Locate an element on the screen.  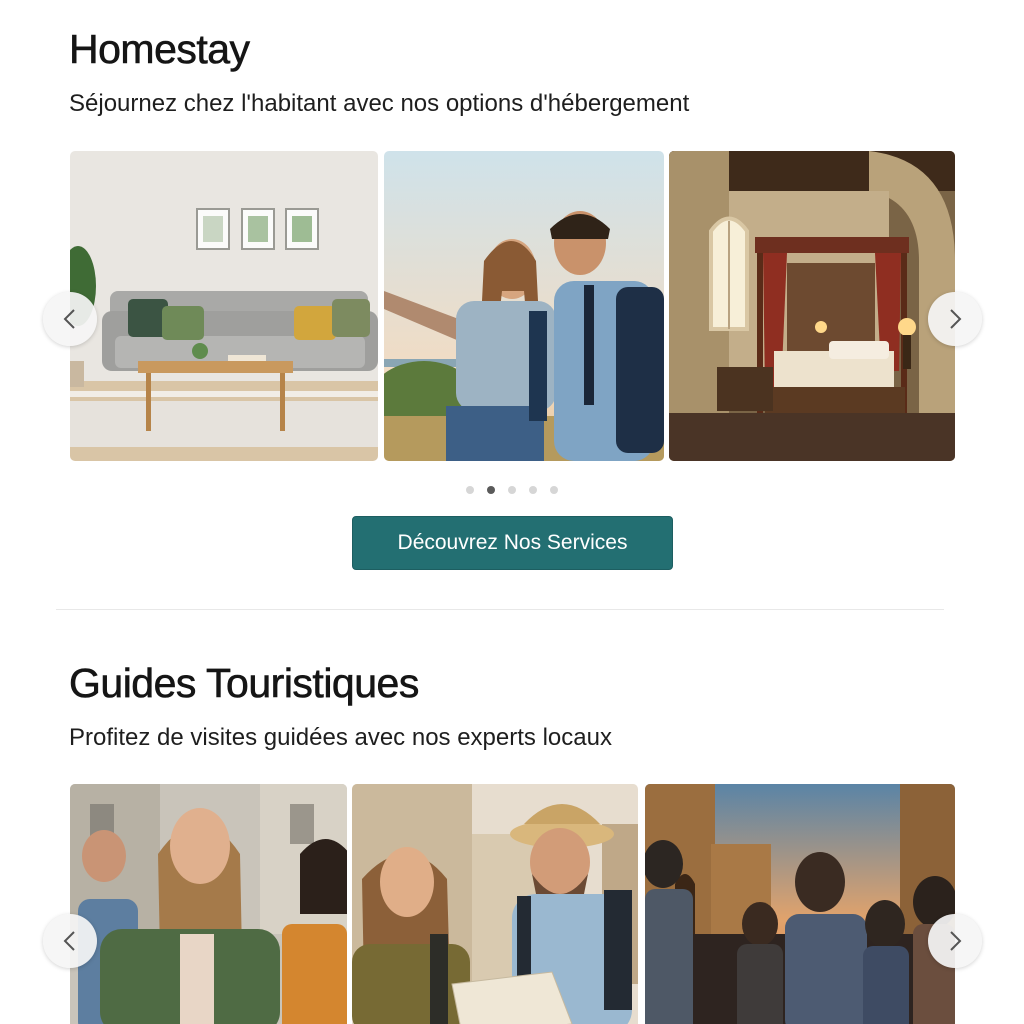
homestay-title: Homestay is located at coordinates (160, 49).